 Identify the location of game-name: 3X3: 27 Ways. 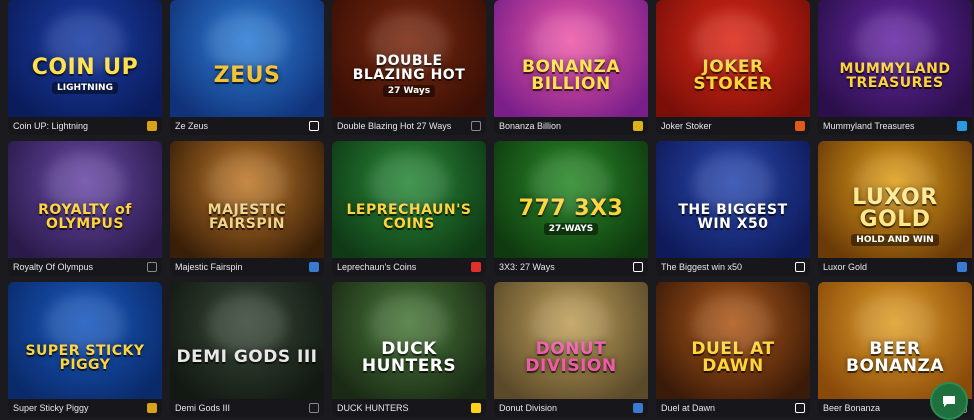
(527, 267).